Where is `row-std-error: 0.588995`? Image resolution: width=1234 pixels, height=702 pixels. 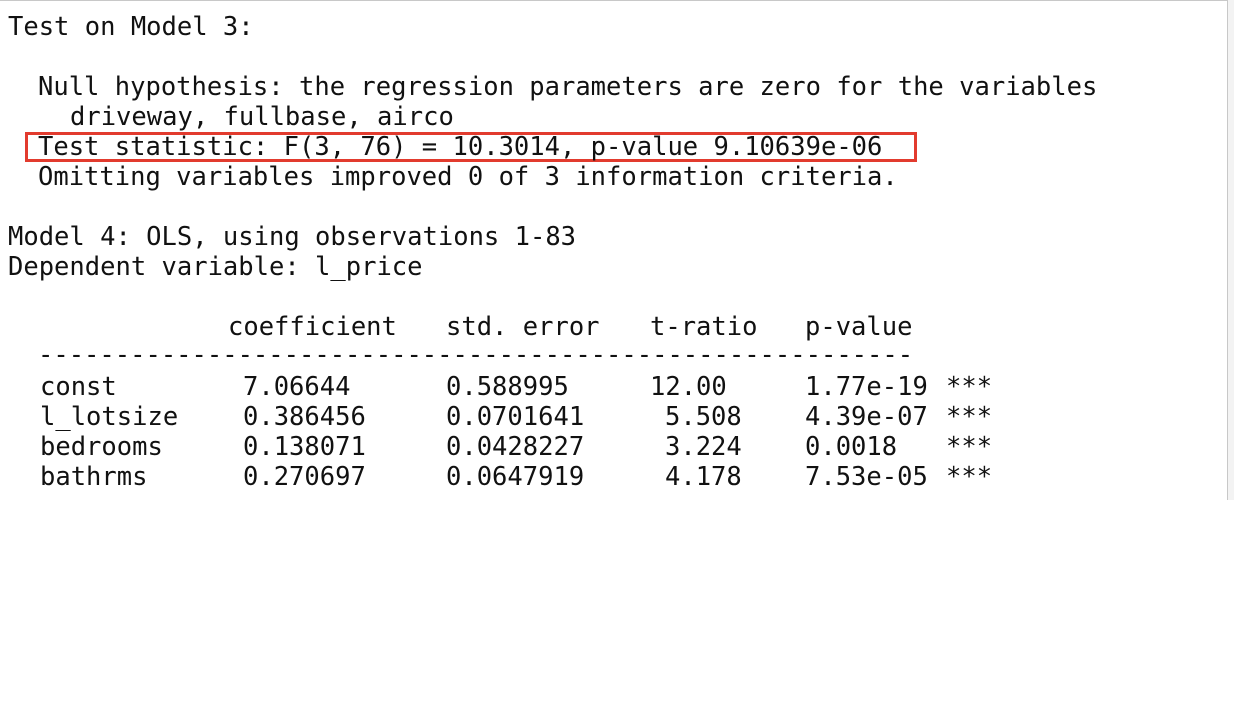 row-std-error: 0.588995 is located at coordinates (507, 387).